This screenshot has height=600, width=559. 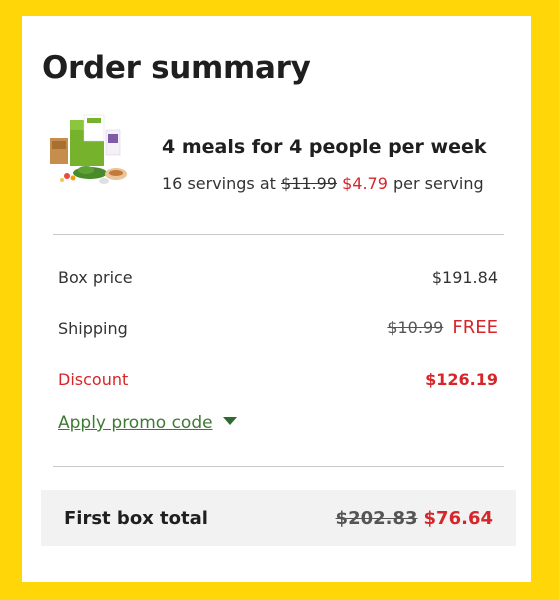 What do you see at coordinates (365, 183) in the screenshot?
I see `new-serving-price: $4.79` at bounding box center [365, 183].